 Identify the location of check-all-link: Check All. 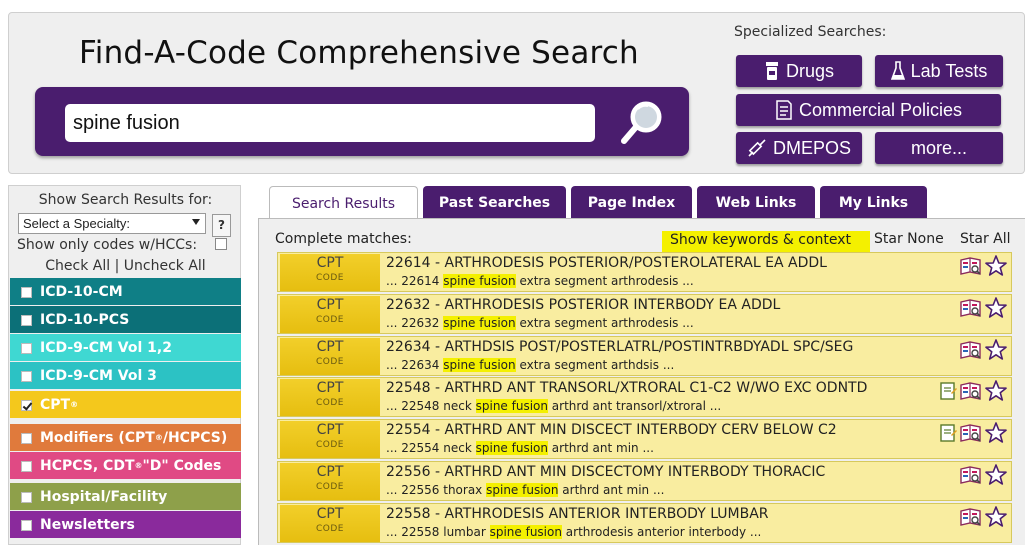
(77, 266).